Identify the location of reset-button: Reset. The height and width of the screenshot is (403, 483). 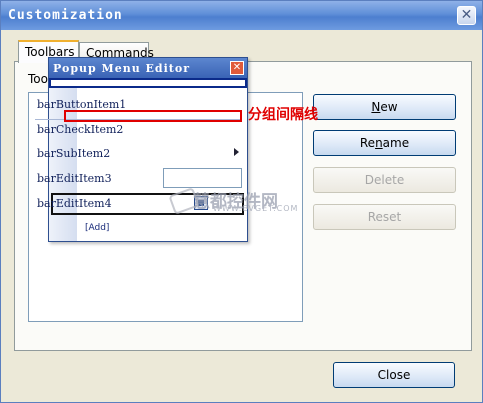
(384, 217).